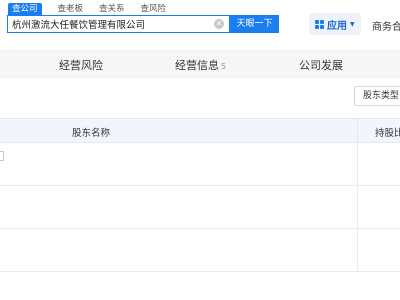  Describe the element at coordinates (197, 65) in the screenshot. I see `nav-label: 经营信息` at that location.